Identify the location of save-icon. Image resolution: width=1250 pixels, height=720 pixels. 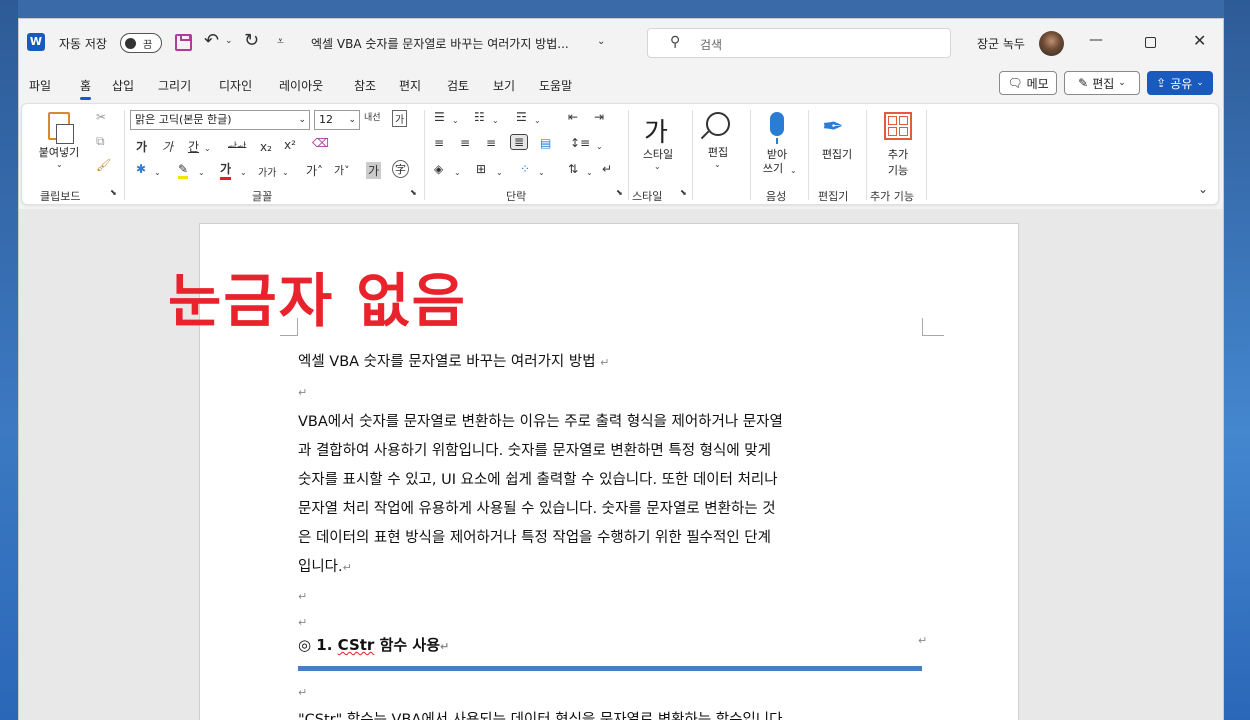
(183, 42).